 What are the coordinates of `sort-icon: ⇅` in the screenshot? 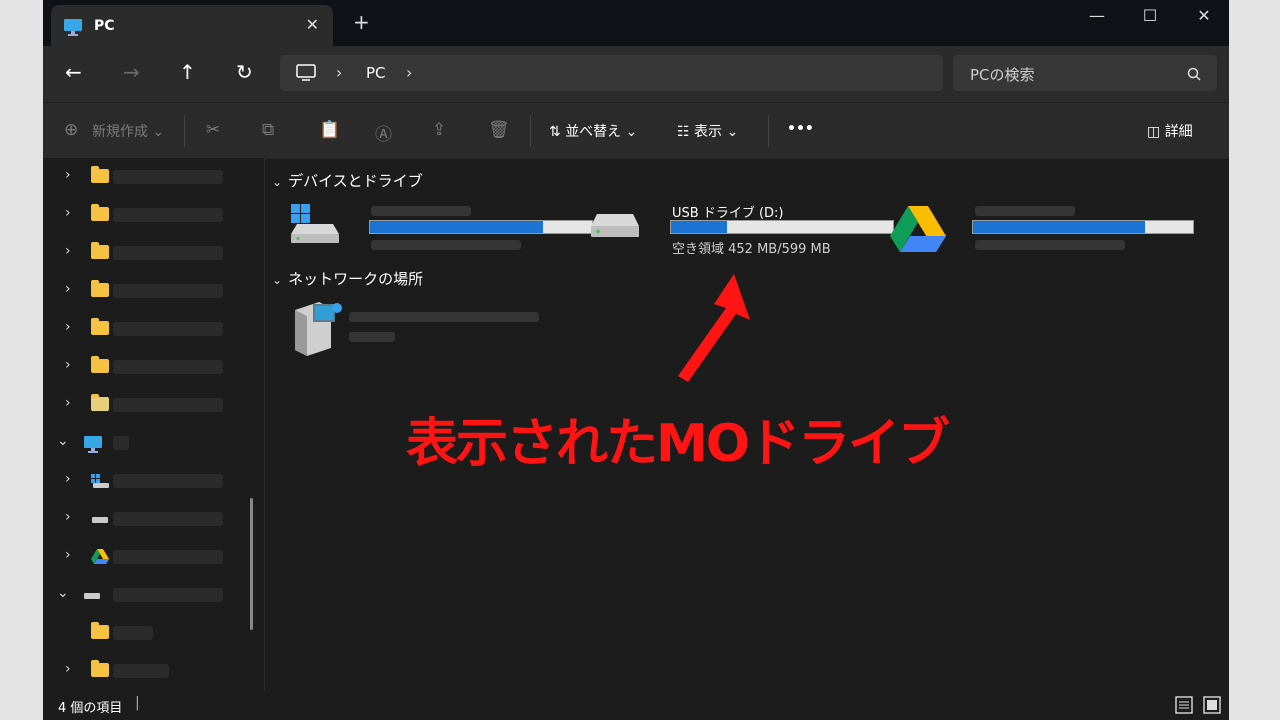 It's located at (555, 132).